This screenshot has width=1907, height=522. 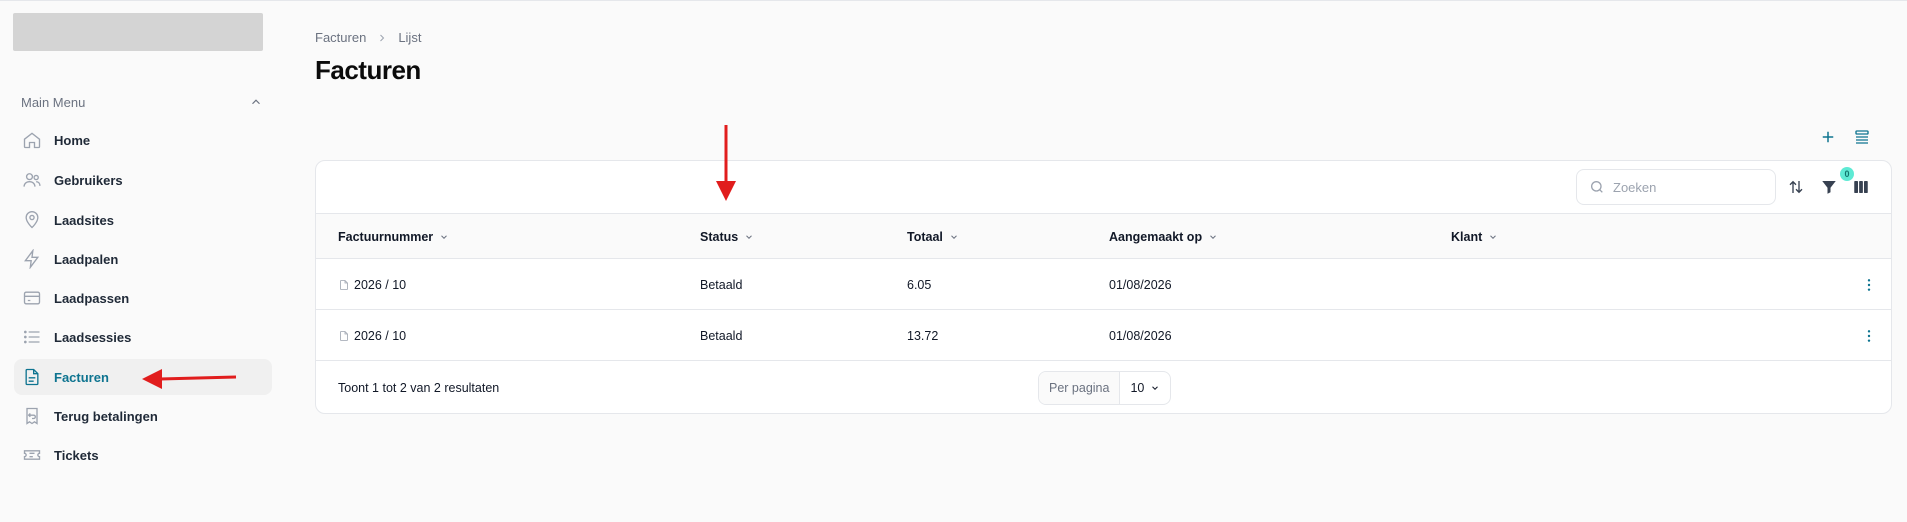 I want to click on column-header-klant: Klant, so click(x=1474, y=236).